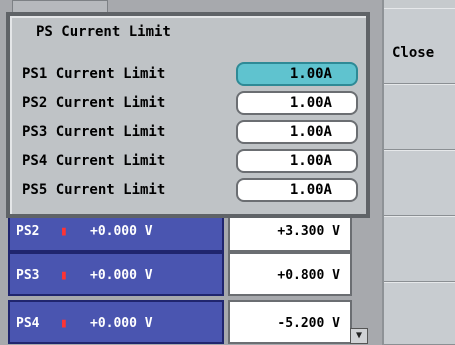  What do you see at coordinates (297, 132) in the screenshot?
I see `ps3-limit-input: 1.00A` at bounding box center [297, 132].